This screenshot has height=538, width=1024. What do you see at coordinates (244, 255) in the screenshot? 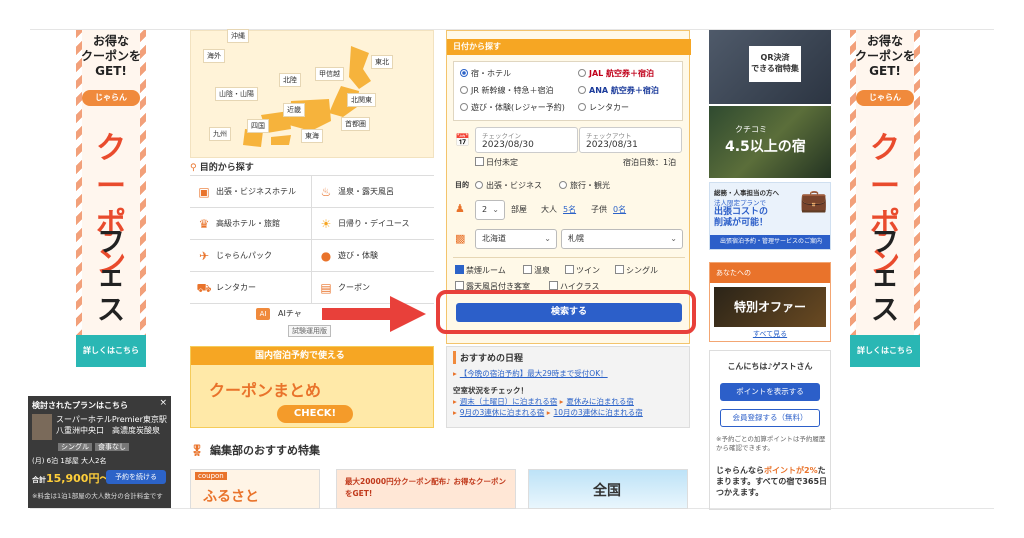
I see `purpose-label: じゃらんパック` at bounding box center [244, 255].